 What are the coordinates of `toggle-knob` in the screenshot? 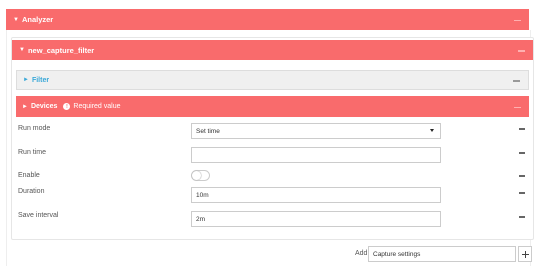 It's located at (196, 175).